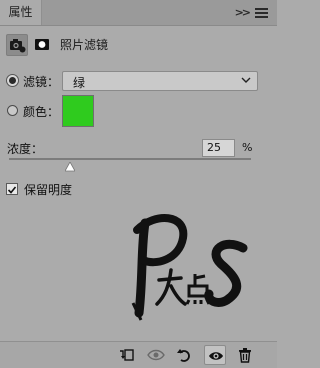  I want to click on view-previous-button, so click(155, 355).